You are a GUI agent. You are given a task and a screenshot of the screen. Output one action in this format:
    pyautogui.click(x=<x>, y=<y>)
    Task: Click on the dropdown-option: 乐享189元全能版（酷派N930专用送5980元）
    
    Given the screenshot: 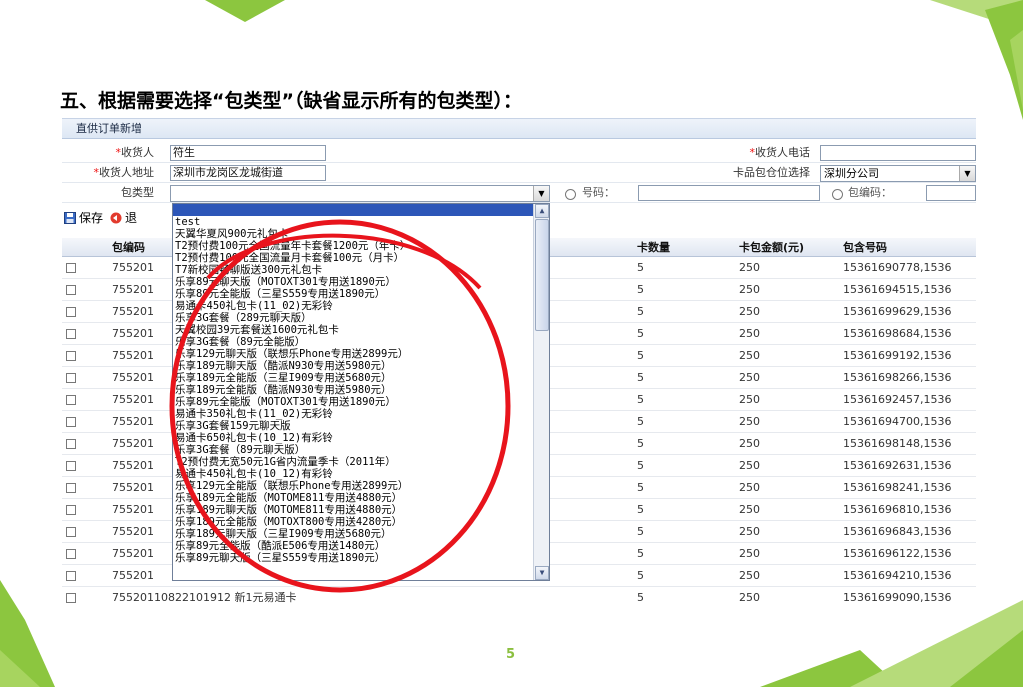 What is the action you would take?
    pyautogui.click(x=353, y=390)
    